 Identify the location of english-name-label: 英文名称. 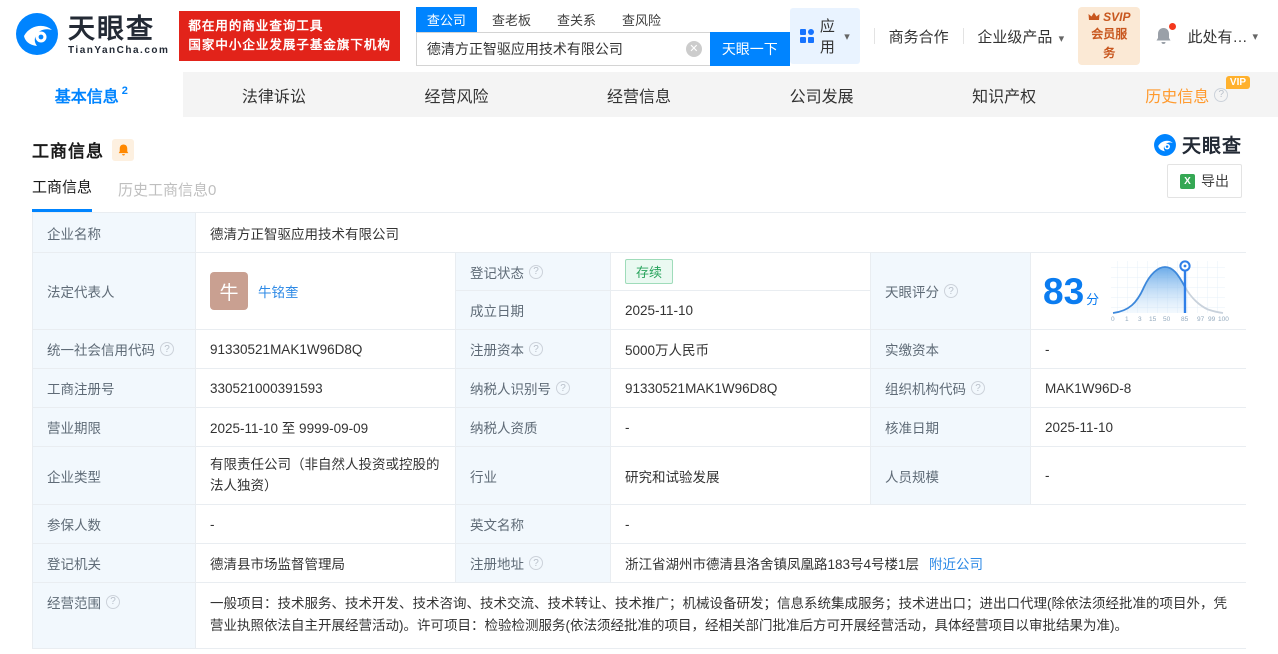
(533, 524).